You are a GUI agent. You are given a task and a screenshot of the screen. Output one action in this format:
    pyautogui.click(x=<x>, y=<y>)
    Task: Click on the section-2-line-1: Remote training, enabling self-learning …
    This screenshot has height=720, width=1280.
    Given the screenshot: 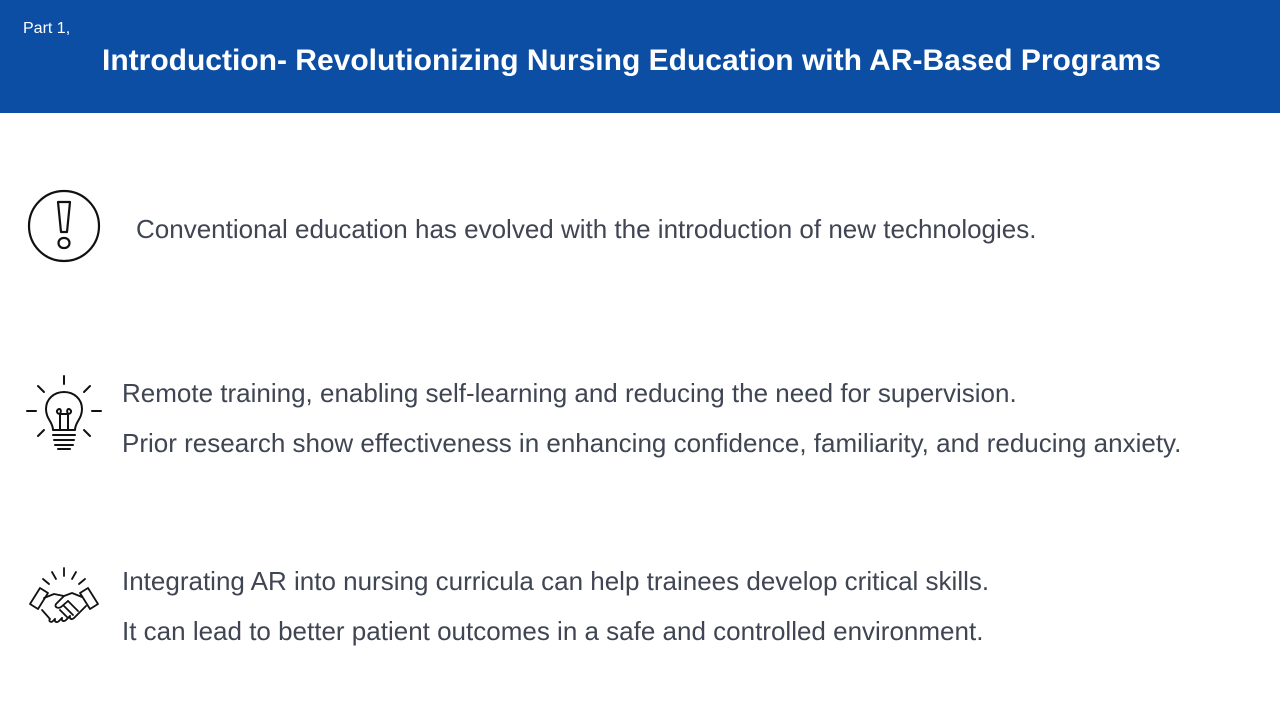 What is the action you would take?
    pyautogui.click(x=569, y=393)
    